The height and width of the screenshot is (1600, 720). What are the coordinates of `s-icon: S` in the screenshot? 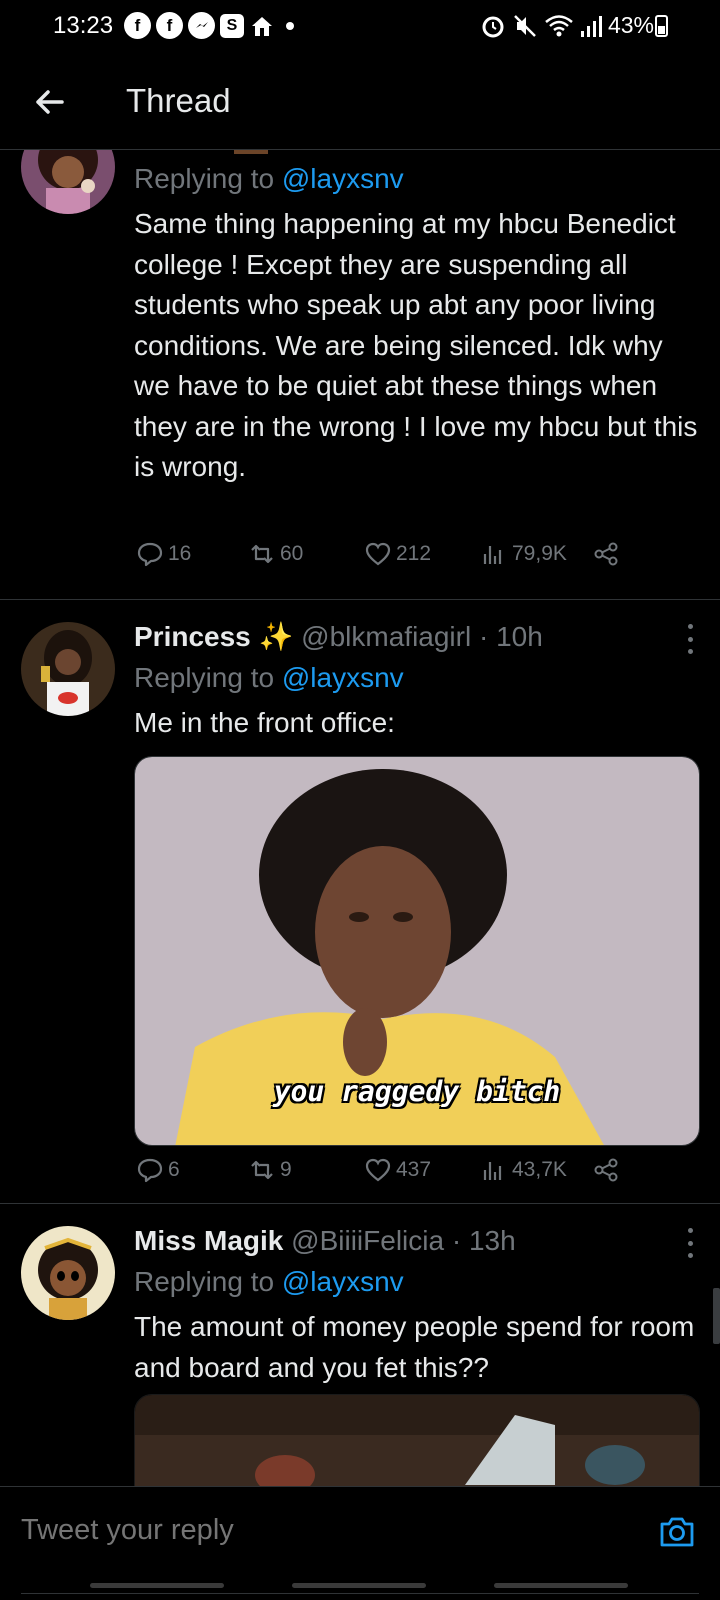 It's located at (232, 25).